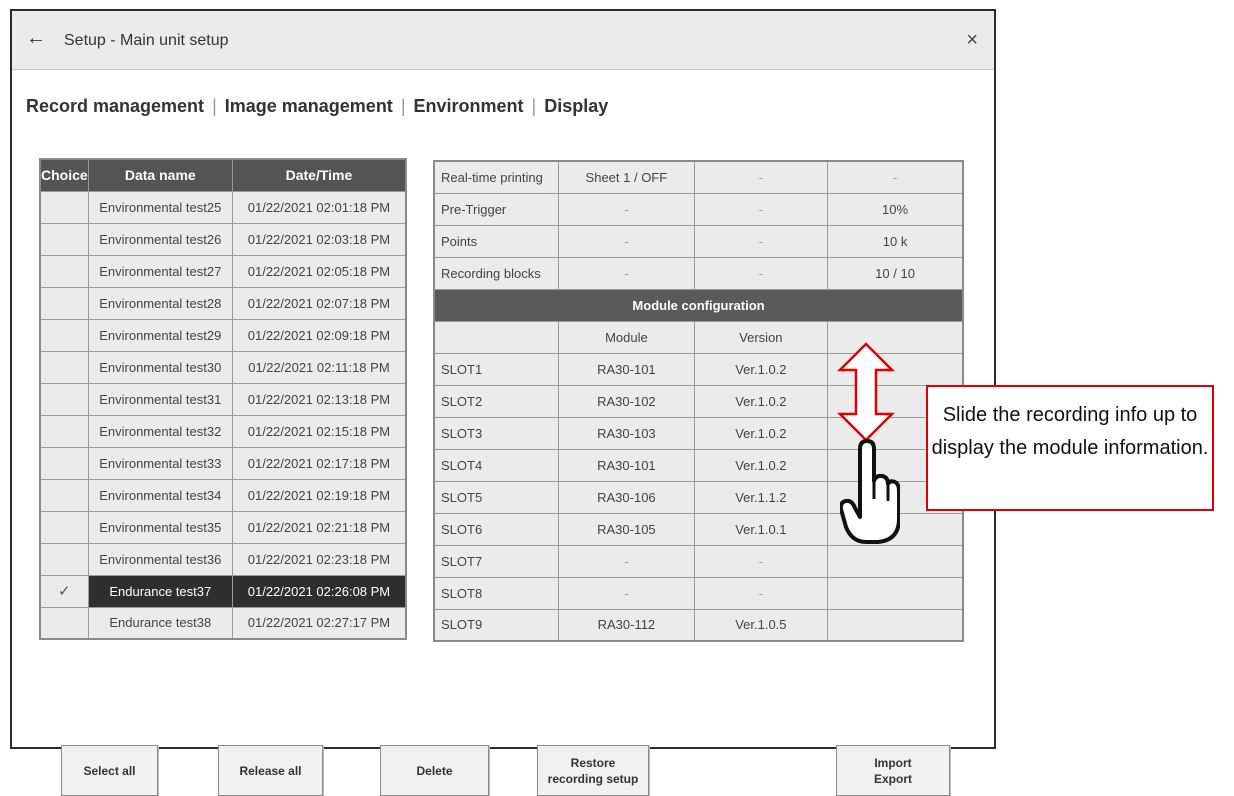 Image resolution: width=1234 pixels, height=796 pixels. I want to click on back-arrow-icon: ←, so click(36, 38).